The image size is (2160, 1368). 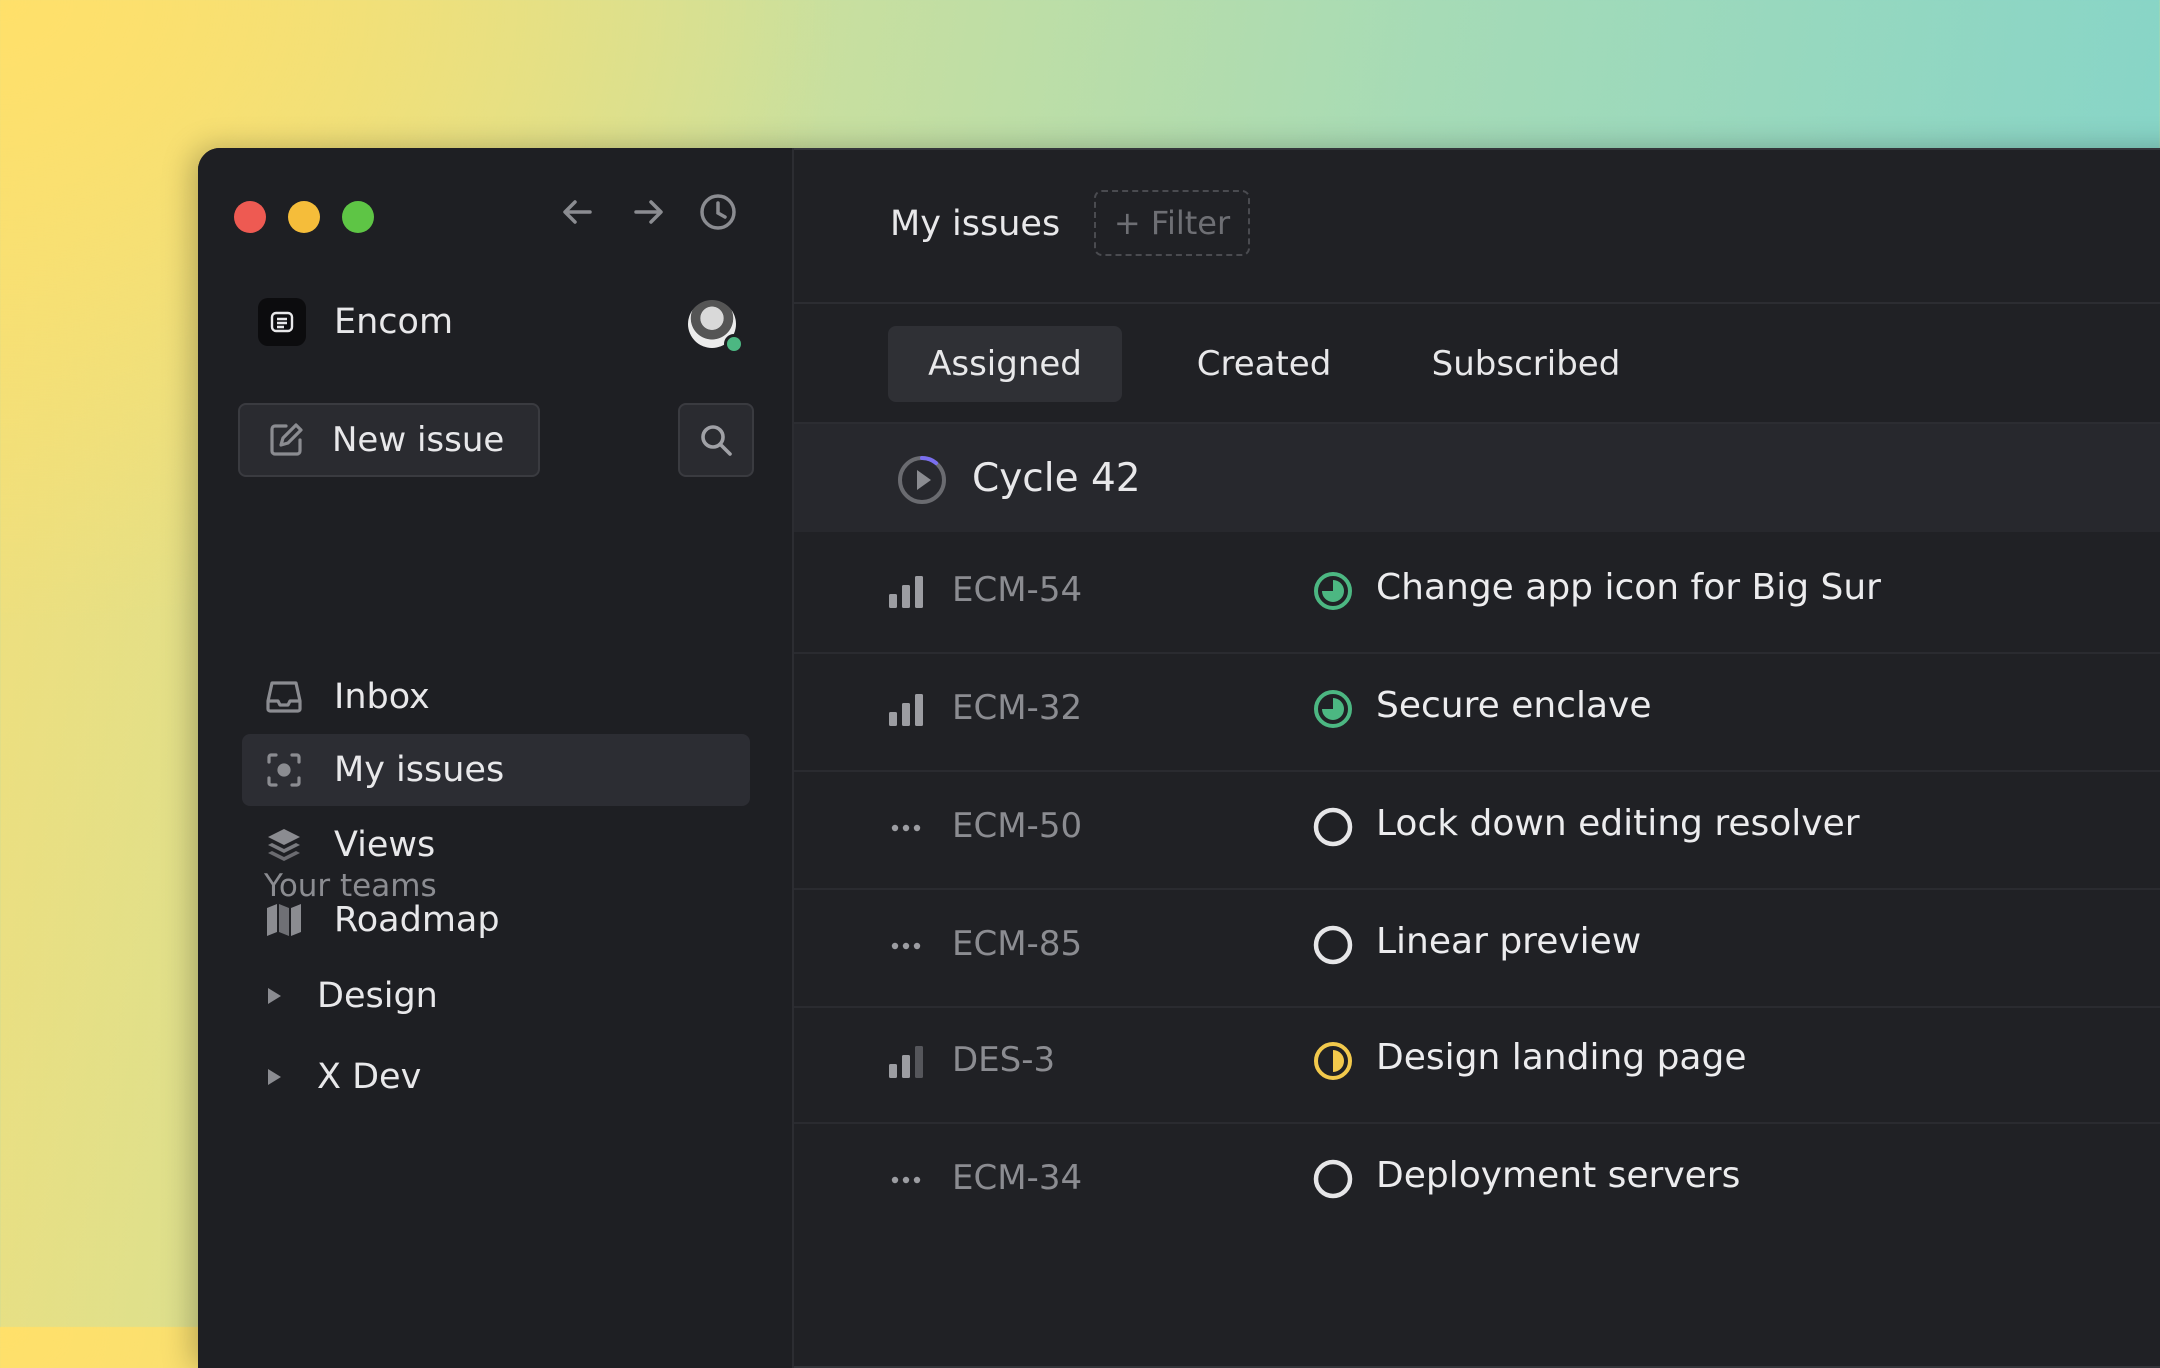 I want to click on issue-row: ECM-50 Lock down editing resolver, so click(x=1477, y=830).